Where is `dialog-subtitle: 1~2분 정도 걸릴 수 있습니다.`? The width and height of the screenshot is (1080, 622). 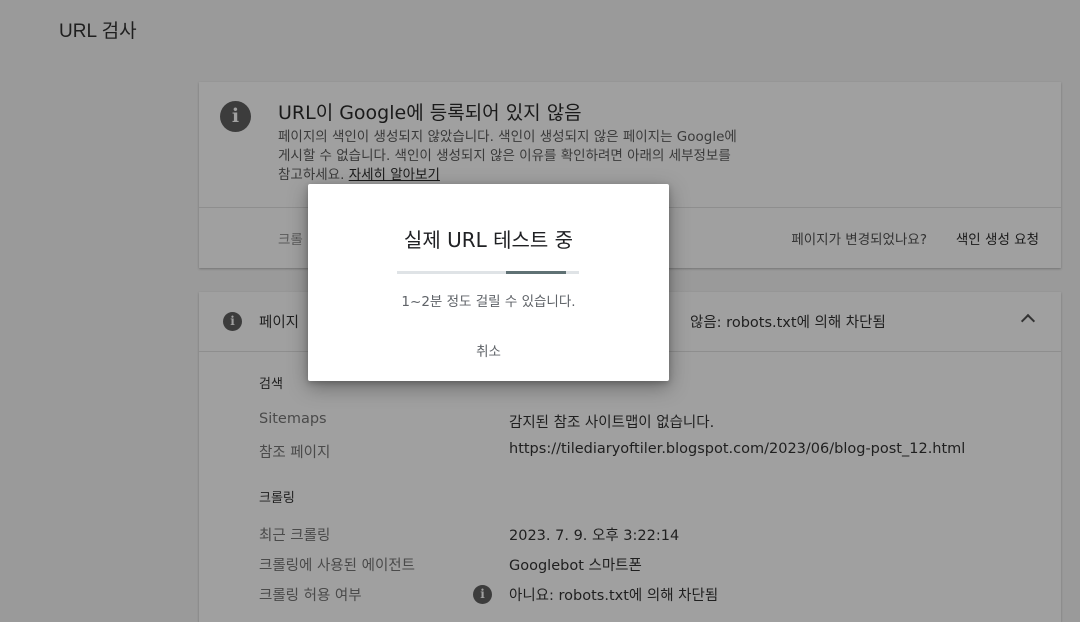
dialog-subtitle: 1~2분 정도 걸릴 수 있습니다. is located at coordinates (488, 302).